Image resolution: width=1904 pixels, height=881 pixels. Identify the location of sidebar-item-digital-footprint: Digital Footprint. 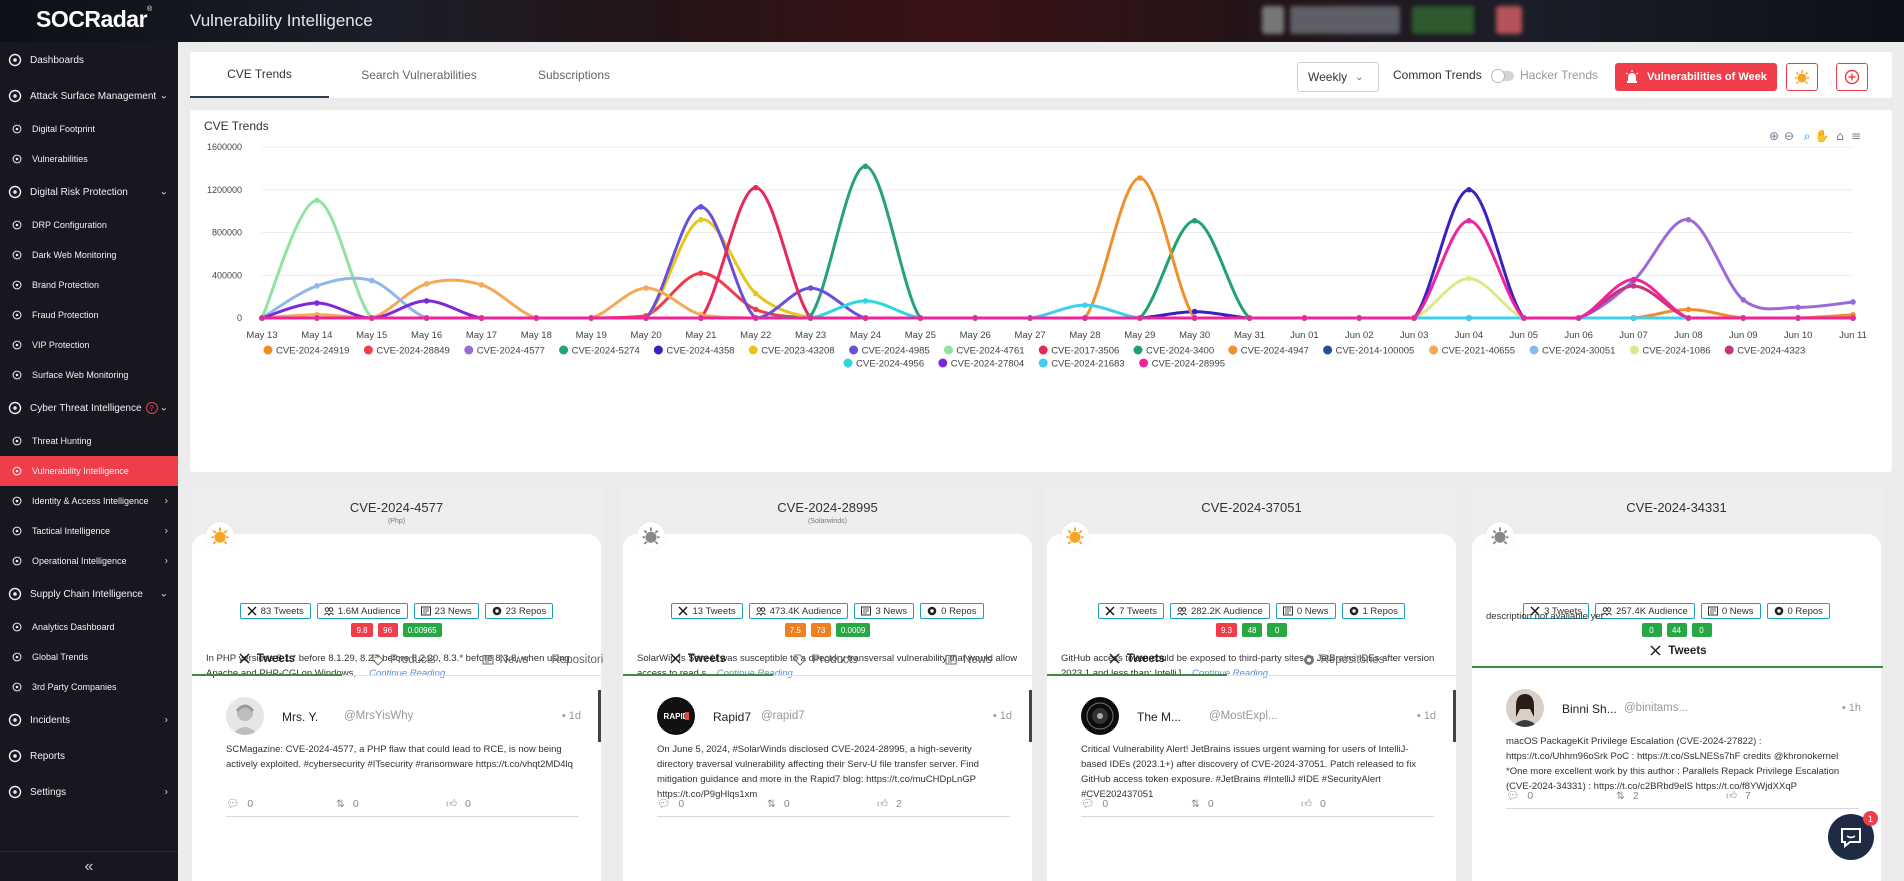
(89, 129).